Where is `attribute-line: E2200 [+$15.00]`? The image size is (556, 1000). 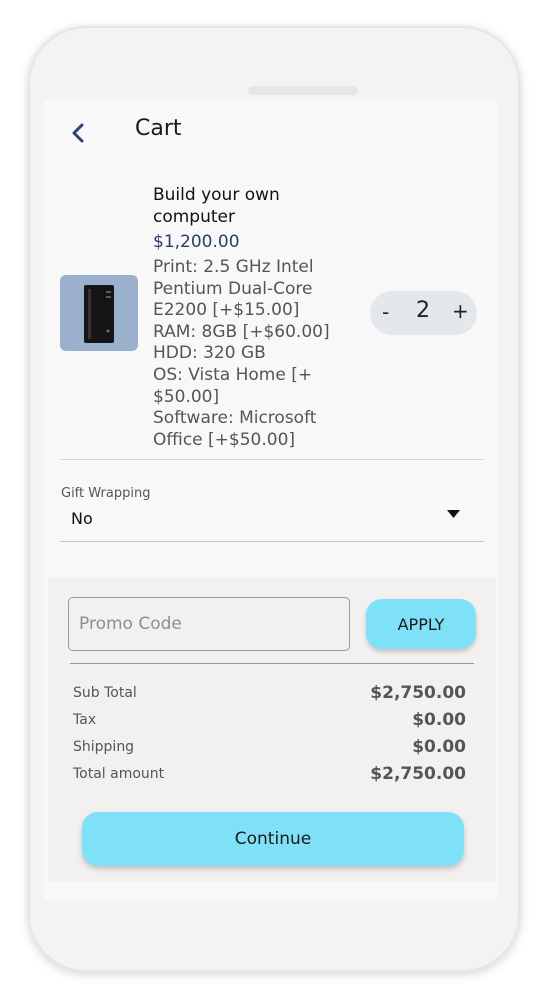 attribute-line: E2200 [+$15.00] is located at coordinates (226, 310).